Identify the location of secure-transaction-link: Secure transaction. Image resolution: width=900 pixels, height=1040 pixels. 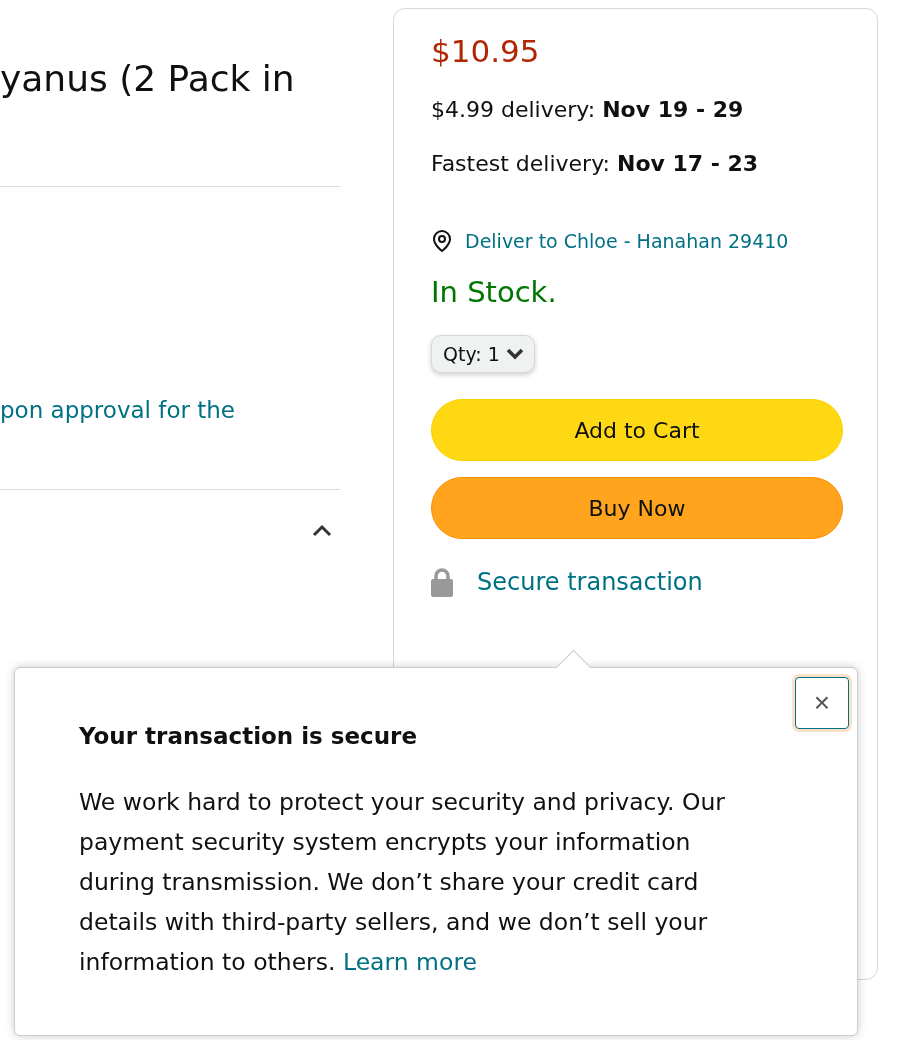
(590, 582).